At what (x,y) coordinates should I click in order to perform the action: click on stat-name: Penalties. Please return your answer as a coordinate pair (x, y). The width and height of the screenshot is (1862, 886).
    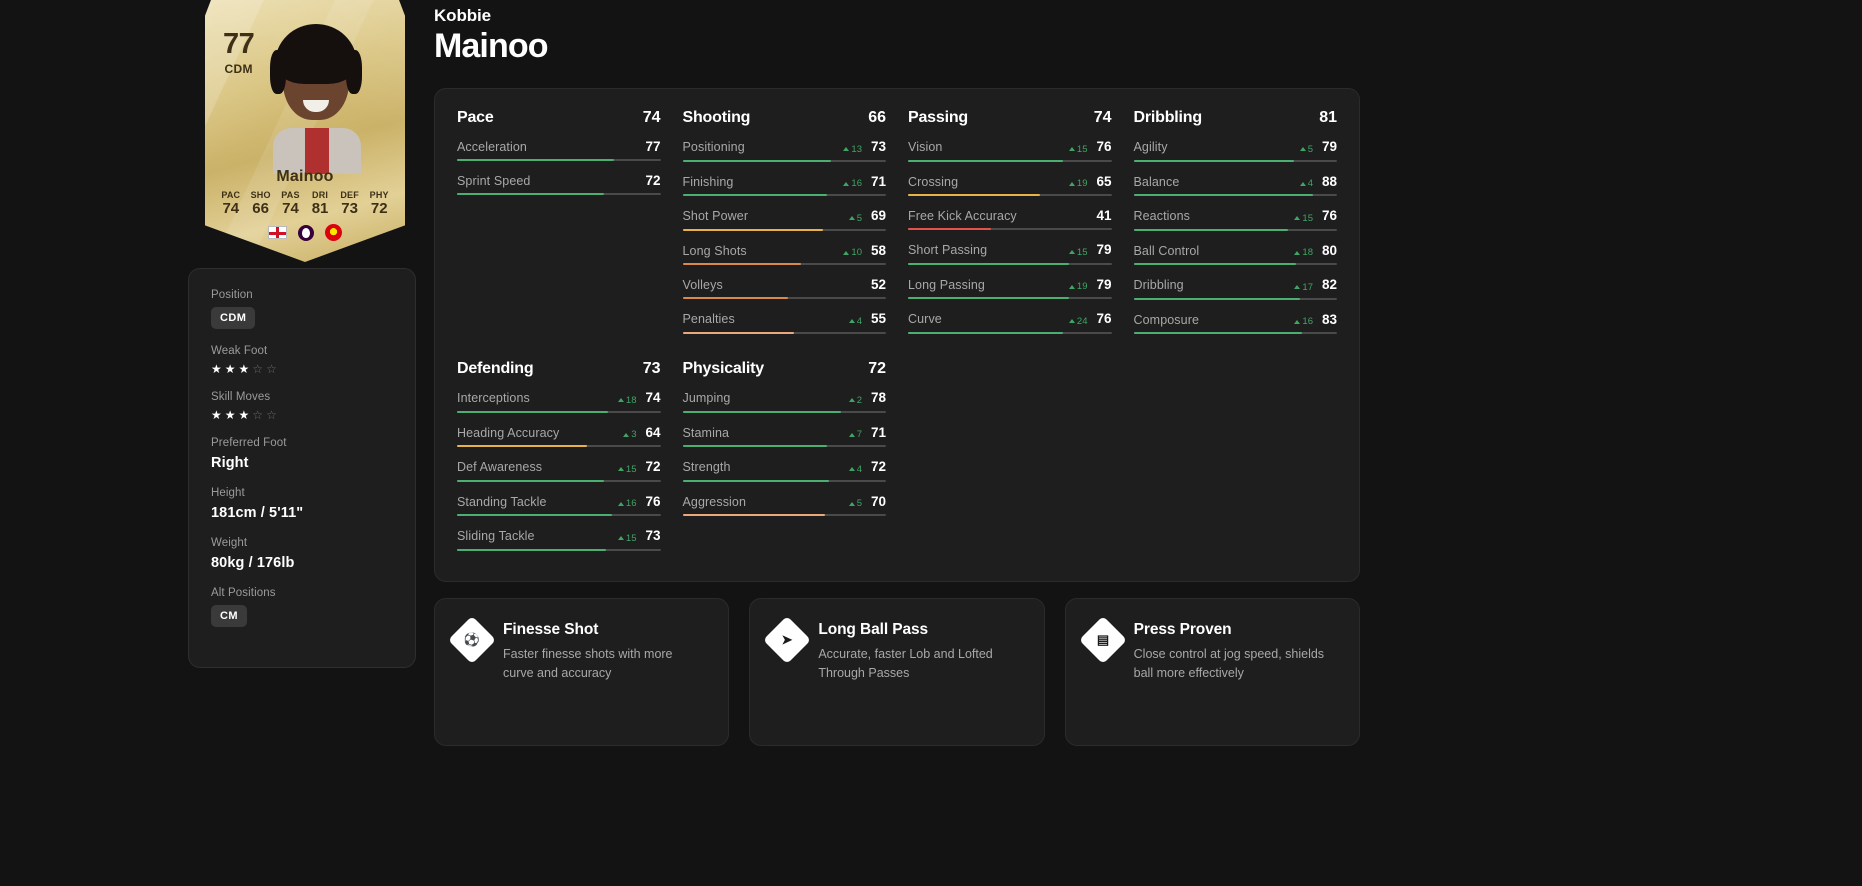
    Looking at the image, I should click on (708, 319).